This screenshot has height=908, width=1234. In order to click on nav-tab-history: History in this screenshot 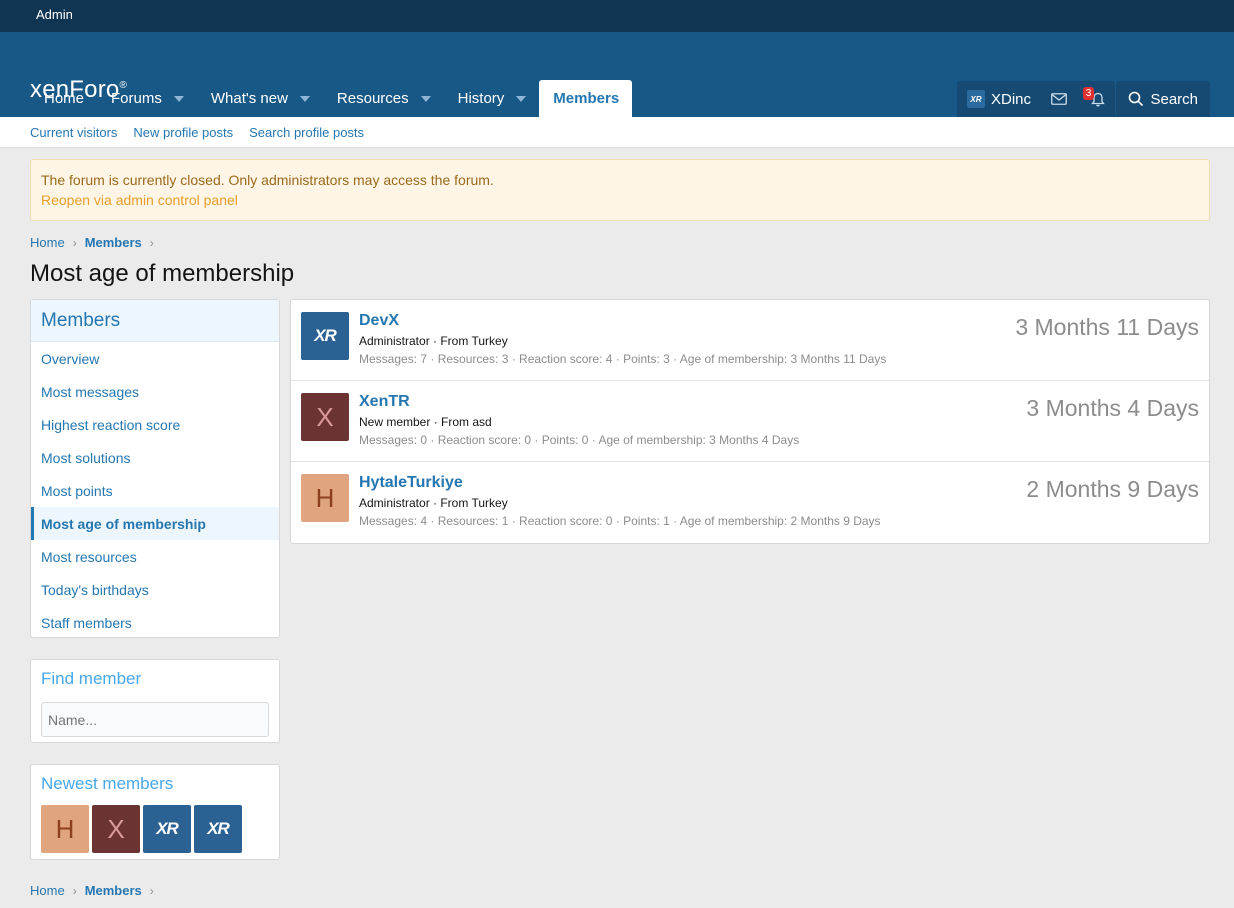, I will do `click(492, 98)`.